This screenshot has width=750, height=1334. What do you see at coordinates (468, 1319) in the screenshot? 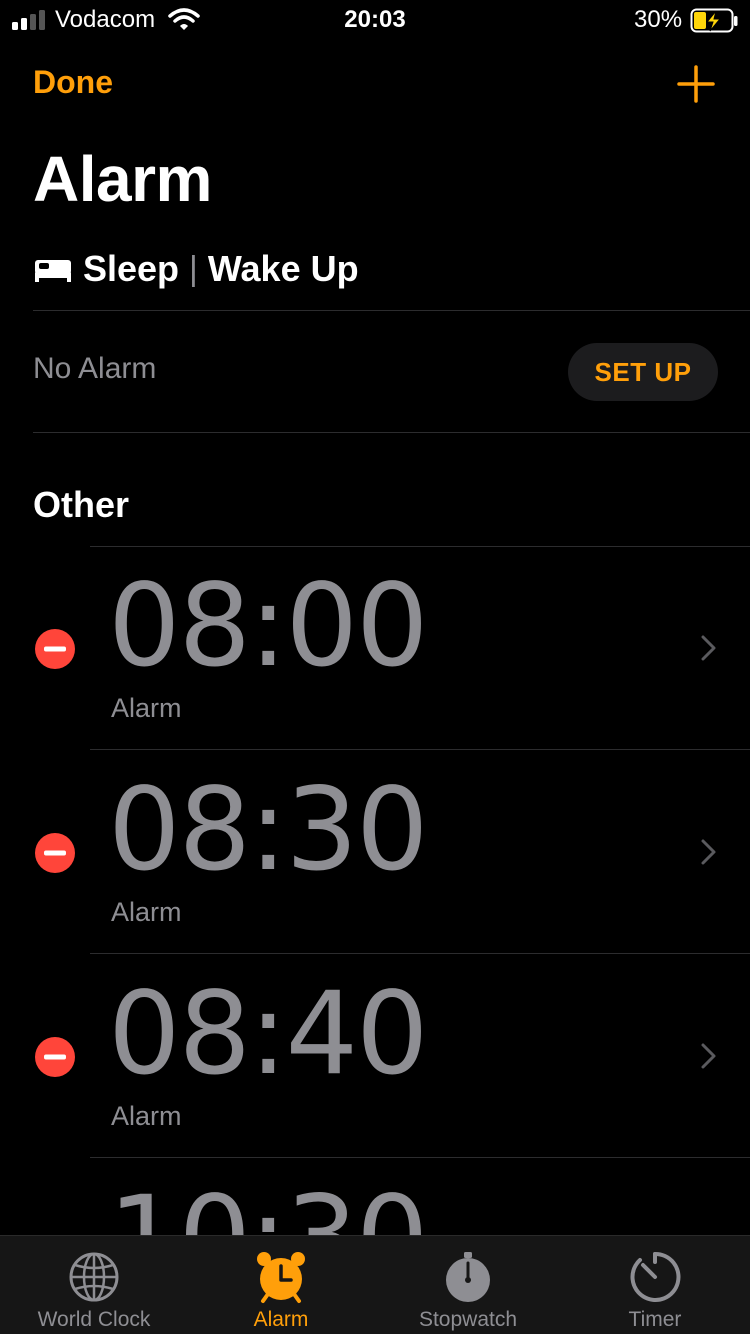
I see `tab-label: Stopwatch` at bounding box center [468, 1319].